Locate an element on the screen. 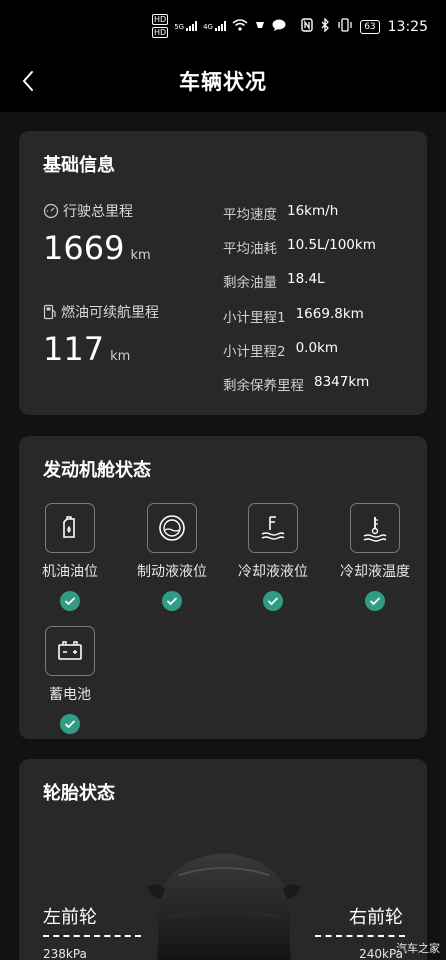 Image resolution: width=446 pixels, height=960 pixels. message-icon is located at coordinates (279, 26).